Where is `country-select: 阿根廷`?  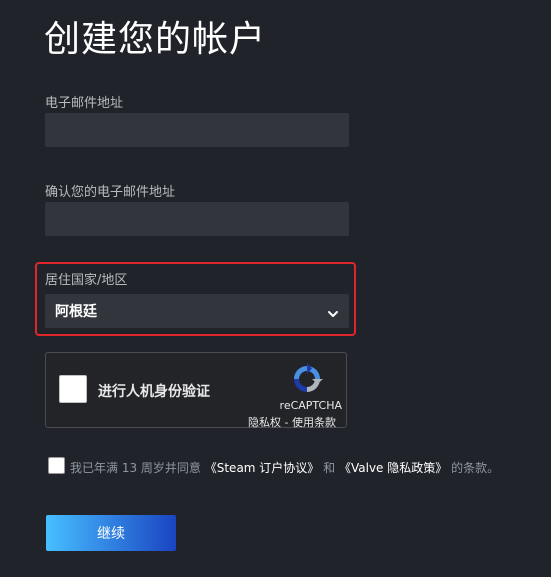 country-select: 阿根廷 is located at coordinates (197, 311).